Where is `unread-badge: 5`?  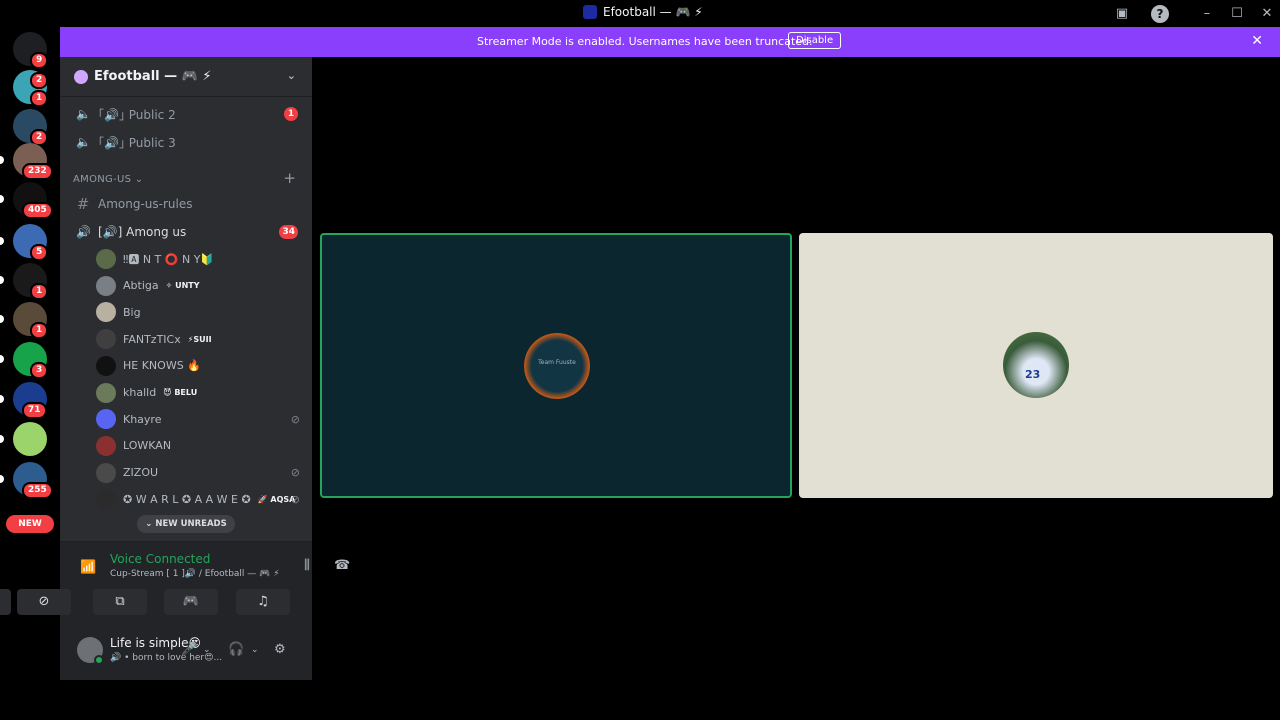 unread-badge: 5 is located at coordinates (39, 252).